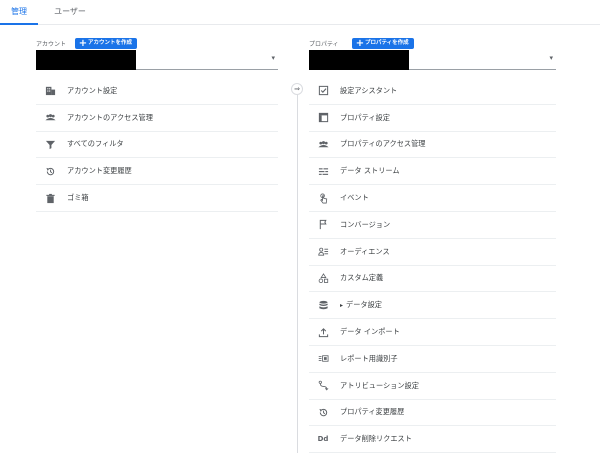  I want to click on menu-item-label: カスタム定義, so click(362, 278).